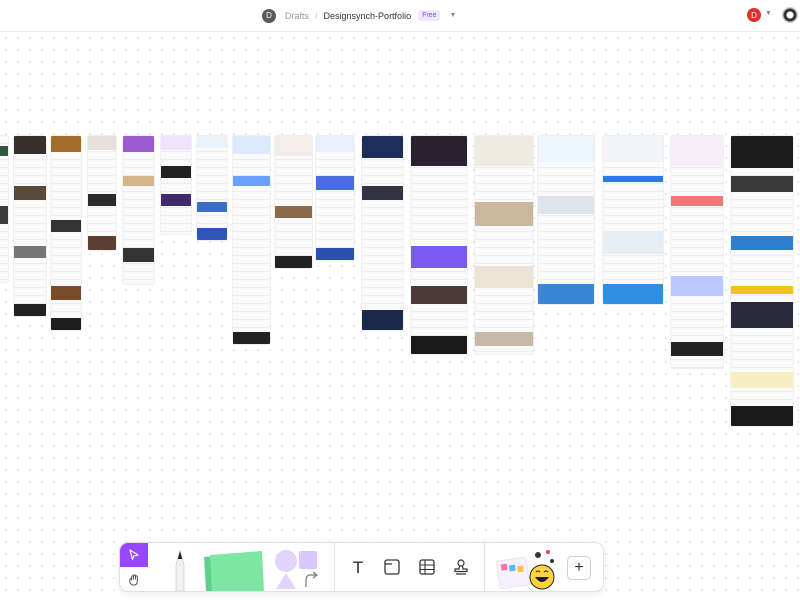  I want to click on sticky-note-tool, so click(233, 567).